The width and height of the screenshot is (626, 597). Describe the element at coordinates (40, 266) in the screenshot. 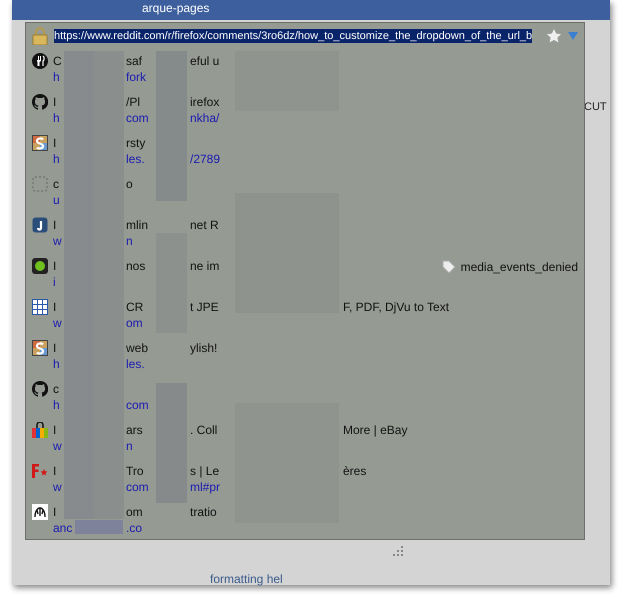

I see `status-light-icon` at that location.